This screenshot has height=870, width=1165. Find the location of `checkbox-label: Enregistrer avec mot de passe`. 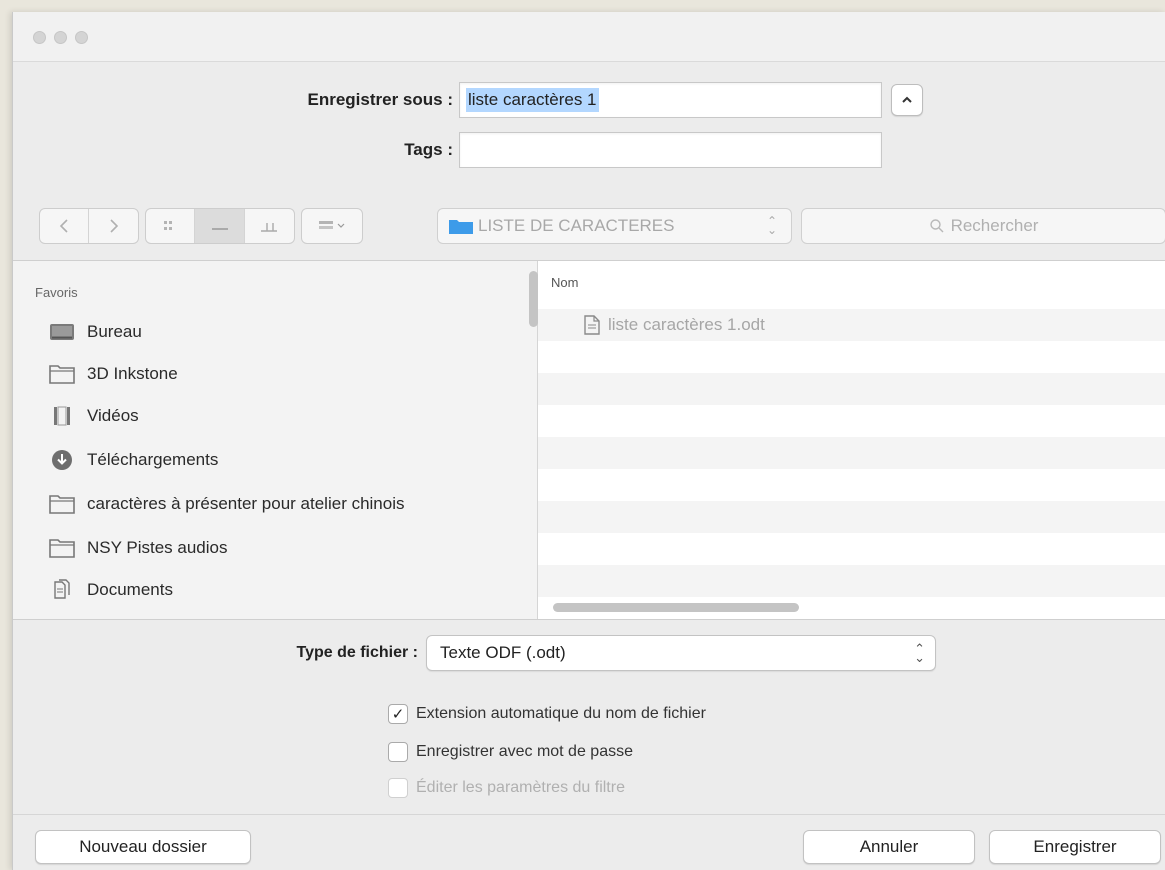

checkbox-label: Enregistrer avec mot de passe is located at coordinates (524, 751).